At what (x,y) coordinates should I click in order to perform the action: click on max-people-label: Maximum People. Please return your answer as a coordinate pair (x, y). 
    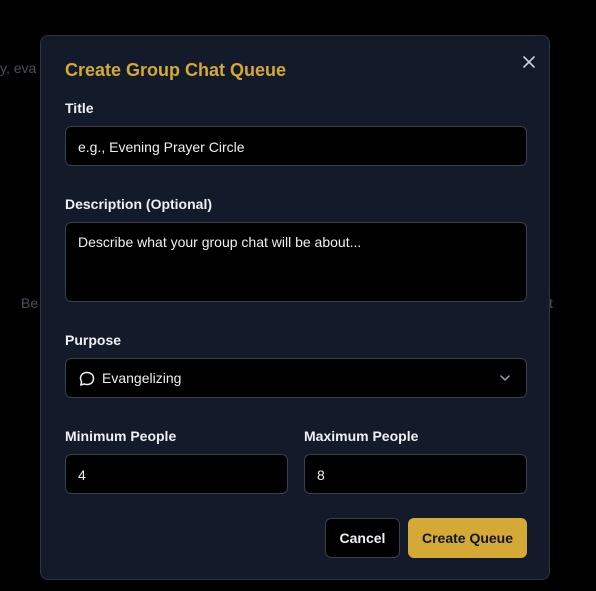
    Looking at the image, I should click on (361, 436).